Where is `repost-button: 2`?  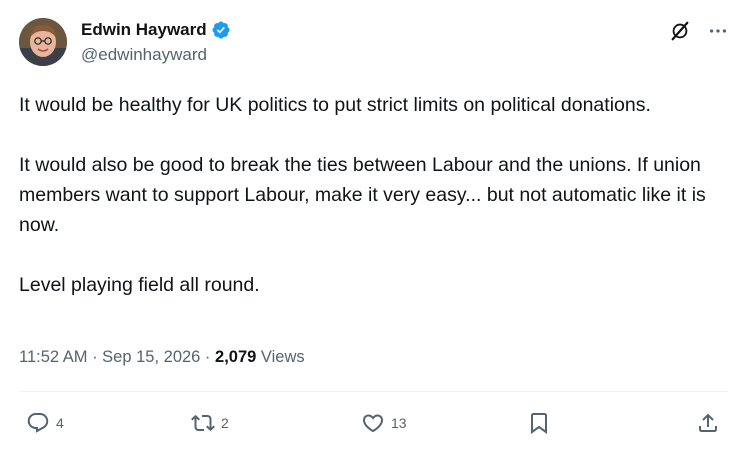 repost-button: 2 is located at coordinates (210, 423).